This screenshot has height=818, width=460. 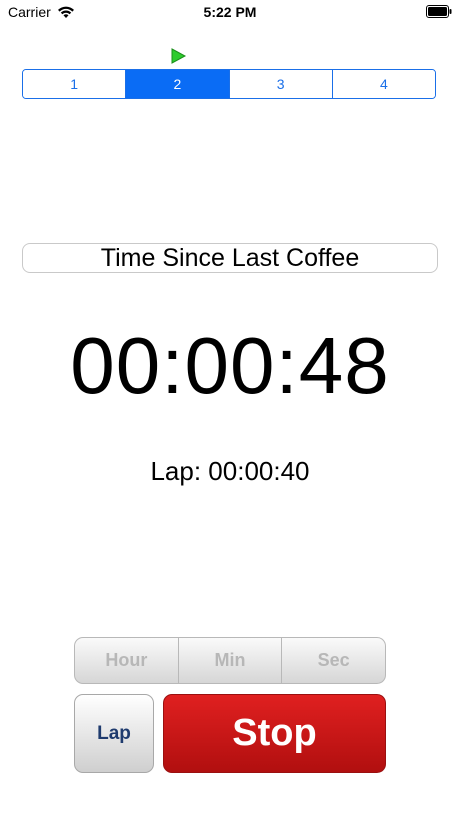 What do you see at coordinates (439, 11) in the screenshot?
I see `battery-icon` at bounding box center [439, 11].